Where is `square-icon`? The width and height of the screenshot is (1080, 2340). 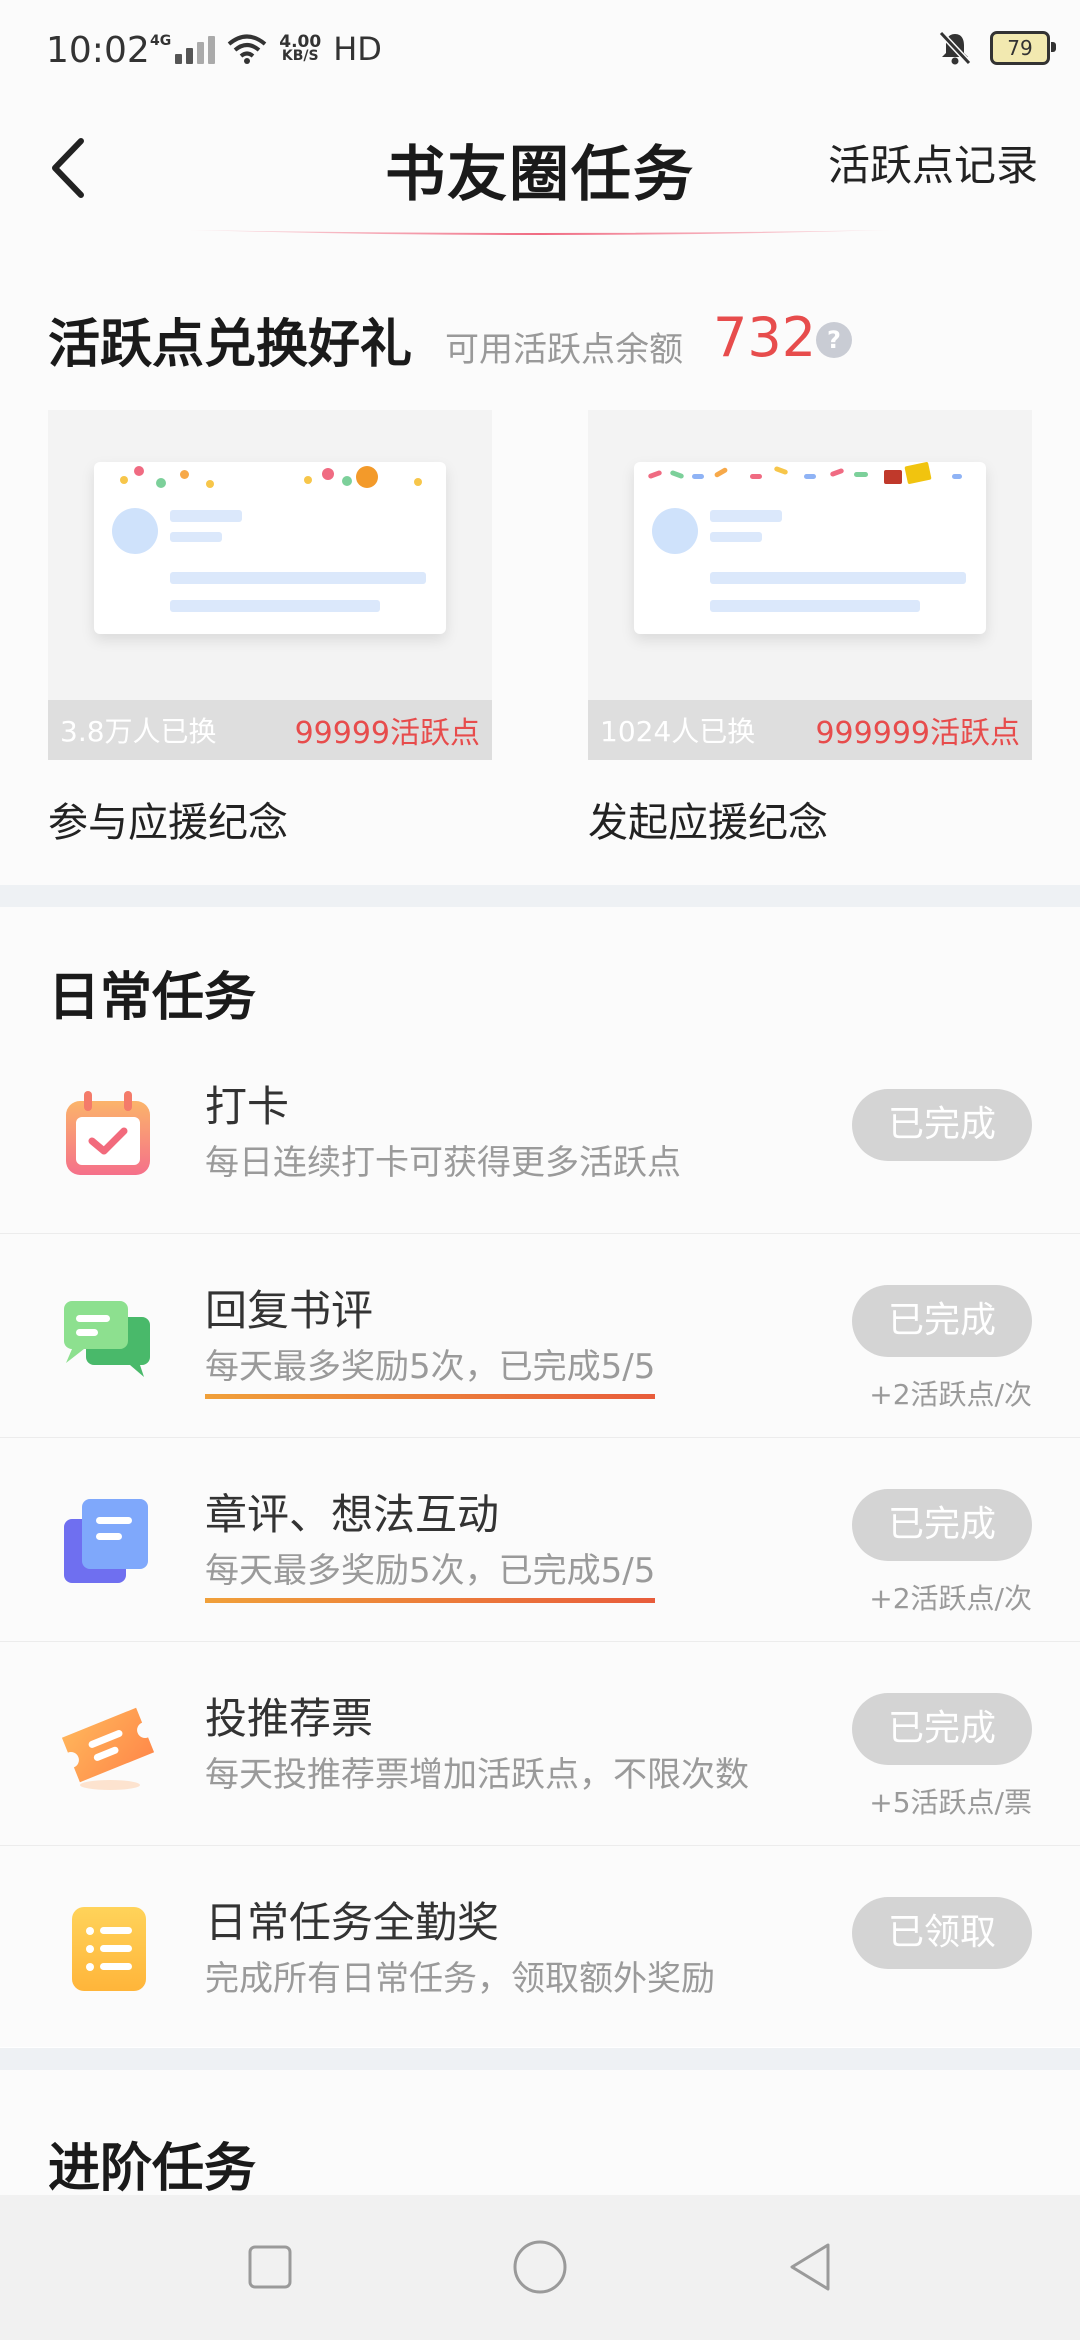 square-icon is located at coordinates (270, 2267).